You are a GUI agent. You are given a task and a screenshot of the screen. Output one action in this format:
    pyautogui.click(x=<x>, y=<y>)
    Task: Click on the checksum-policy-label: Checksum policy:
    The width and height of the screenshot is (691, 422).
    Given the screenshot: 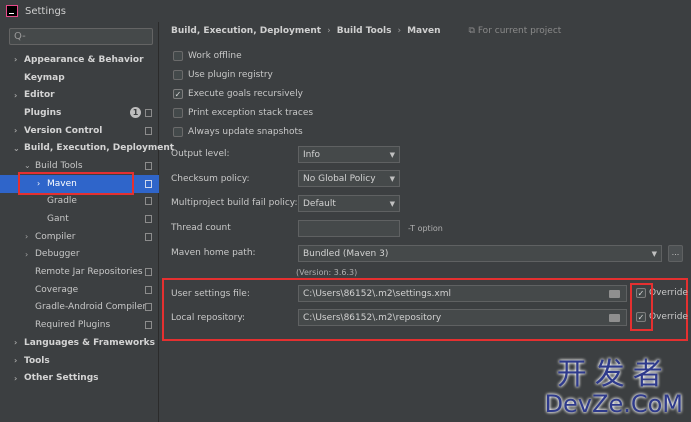 What is the action you would take?
    pyautogui.click(x=210, y=179)
    